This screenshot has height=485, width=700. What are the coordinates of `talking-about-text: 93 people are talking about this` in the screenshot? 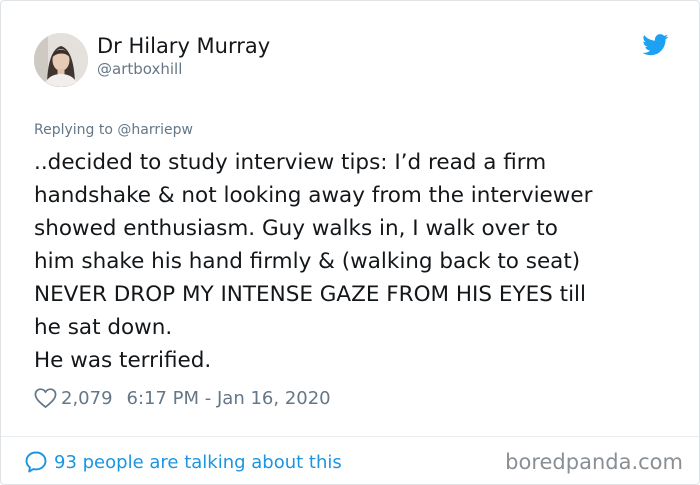 It's located at (198, 462).